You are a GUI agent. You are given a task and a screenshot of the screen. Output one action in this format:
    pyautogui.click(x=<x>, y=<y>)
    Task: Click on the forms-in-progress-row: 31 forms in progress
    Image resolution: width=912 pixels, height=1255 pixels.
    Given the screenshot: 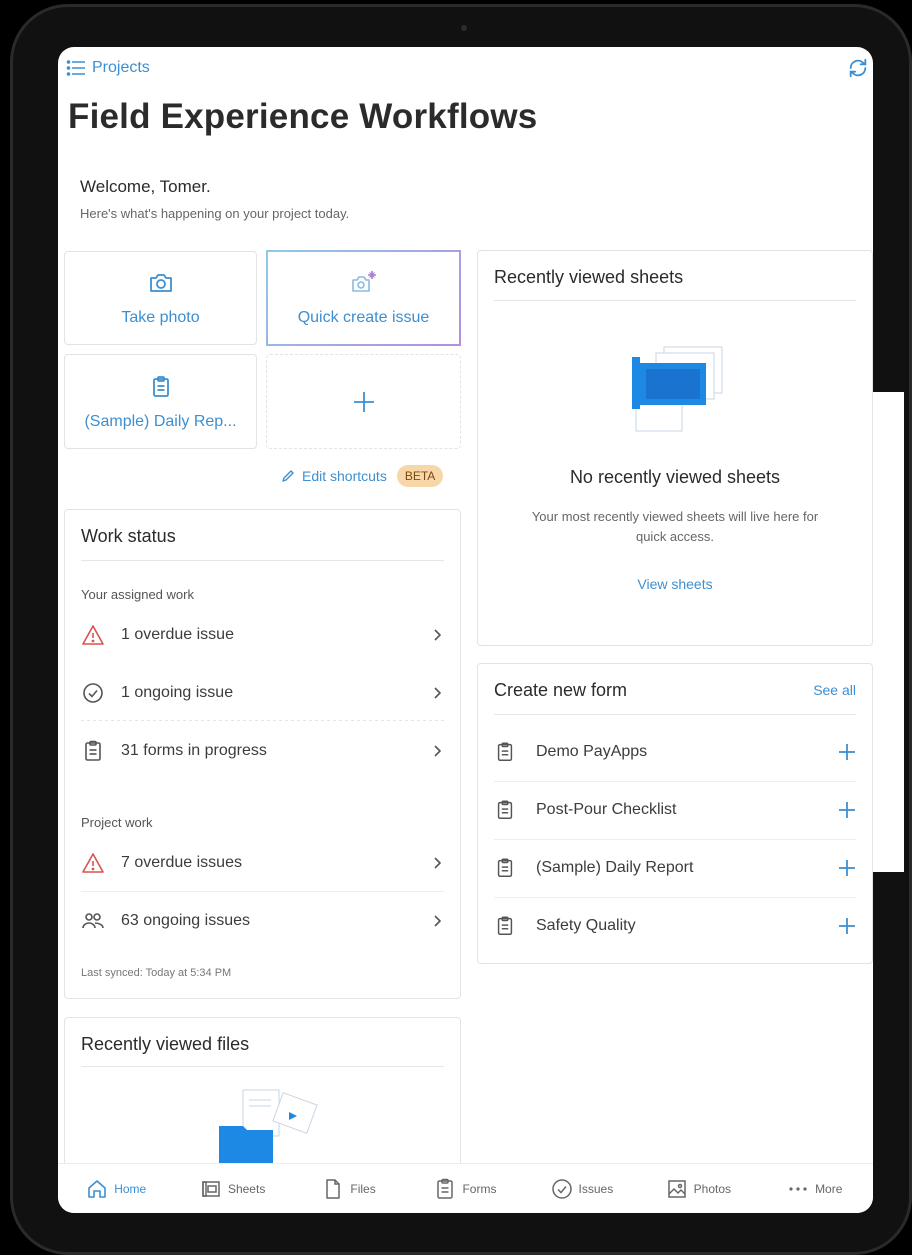 What is the action you would take?
    pyautogui.click(x=262, y=751)
    